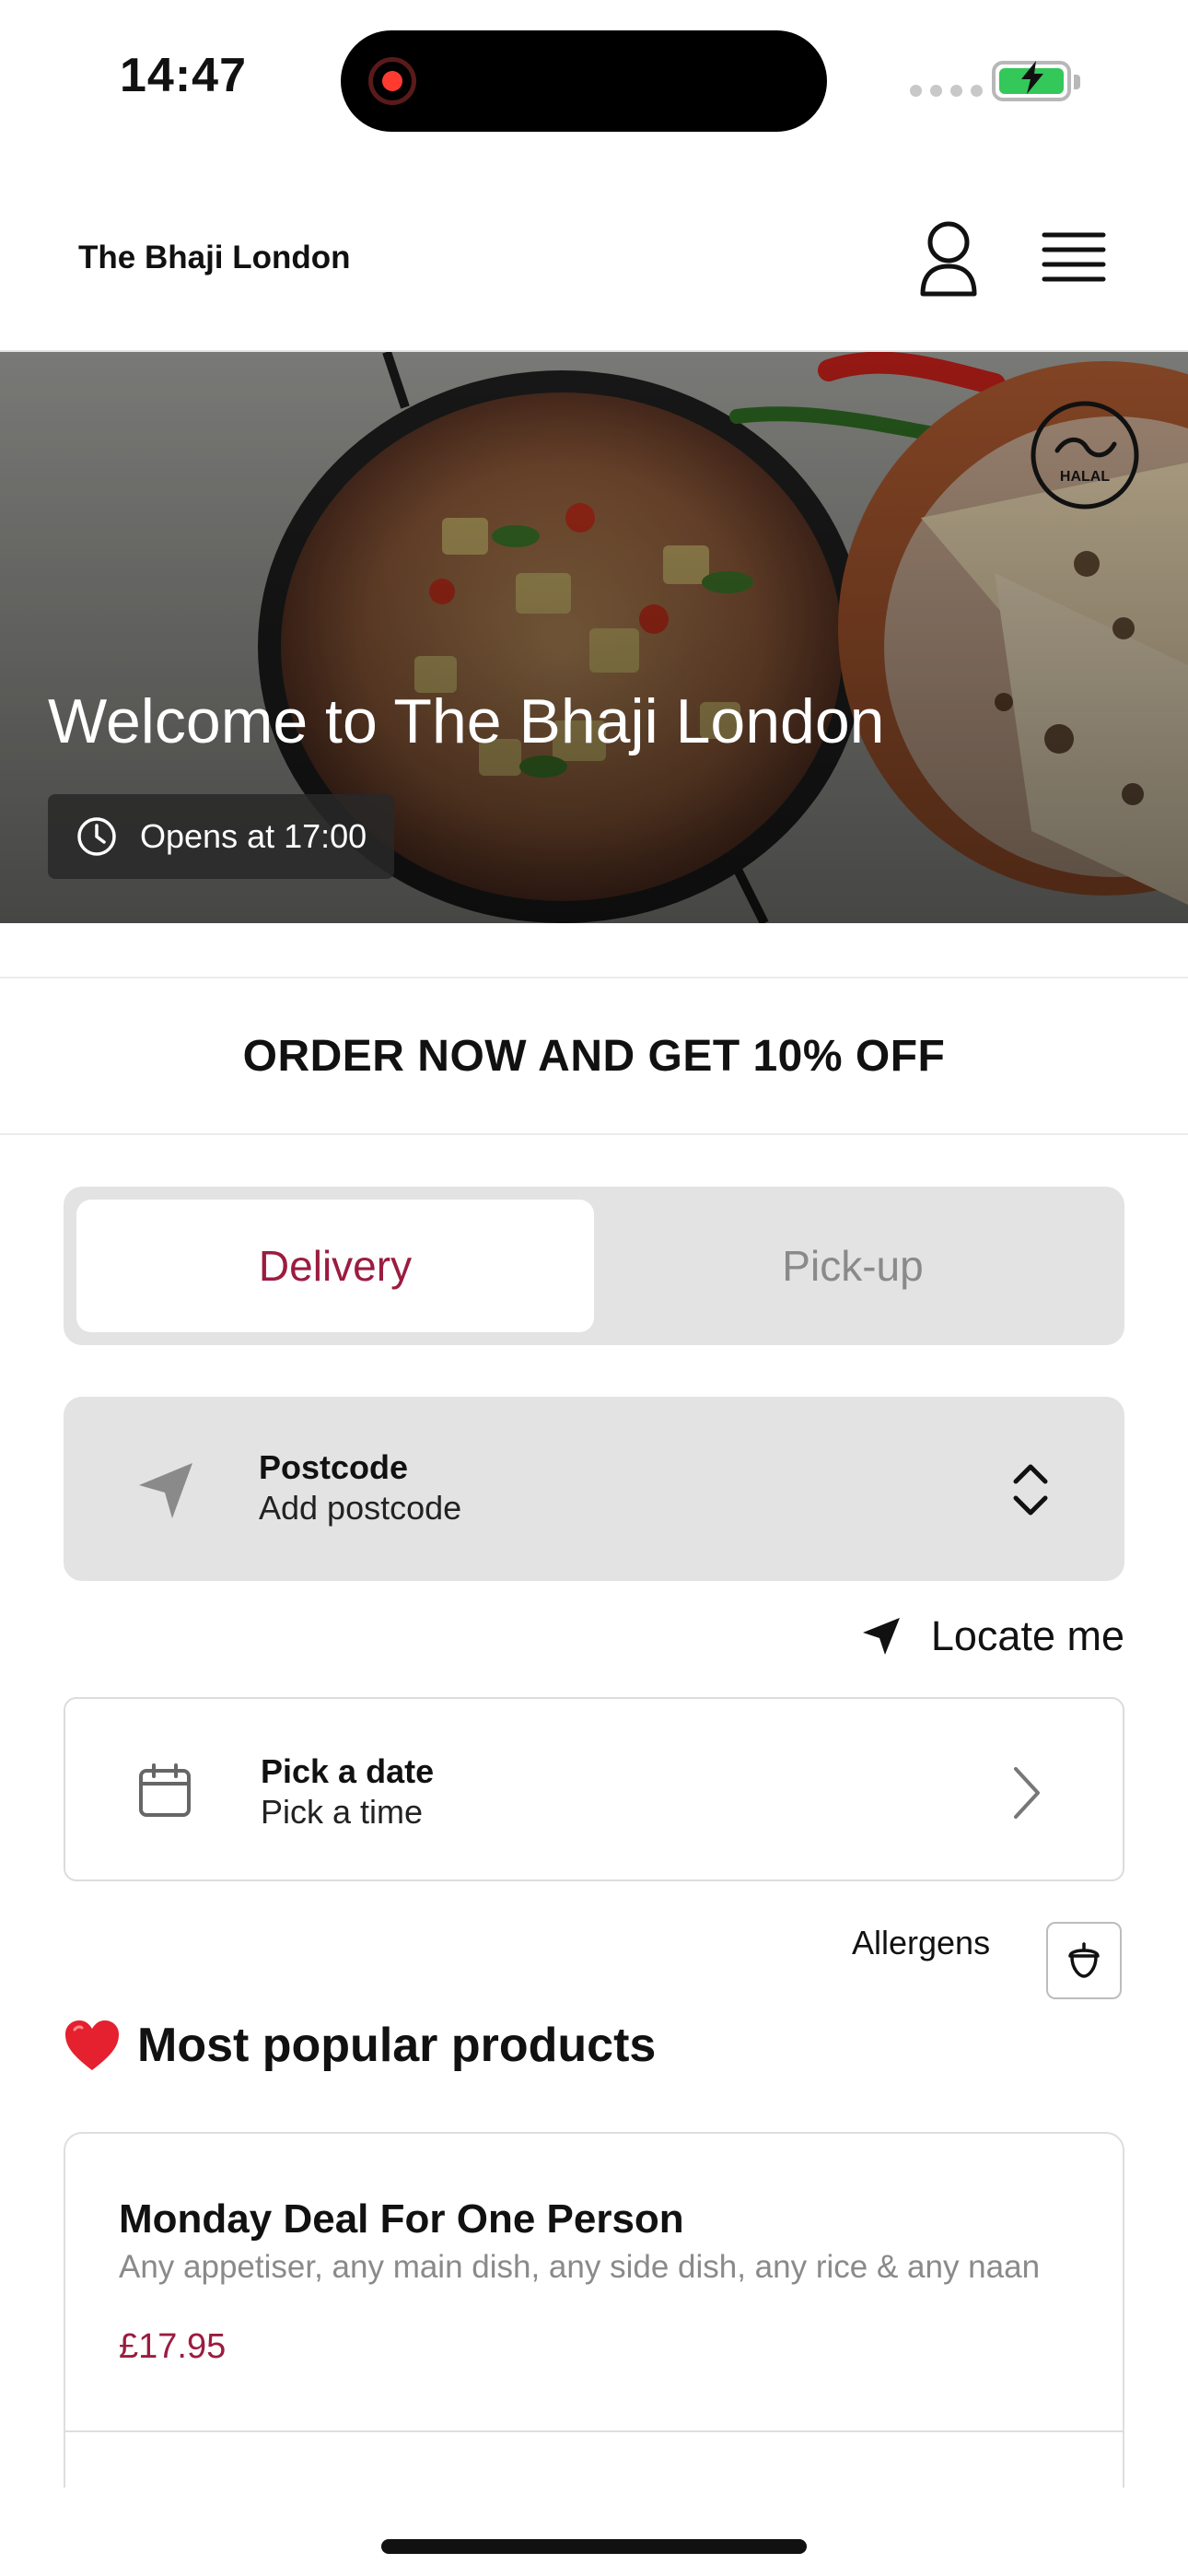 Image resolution: width=1188 pixels, height=2576 pixels. I want to click on popular-section-title: Most popular products, so click(360, 2045).